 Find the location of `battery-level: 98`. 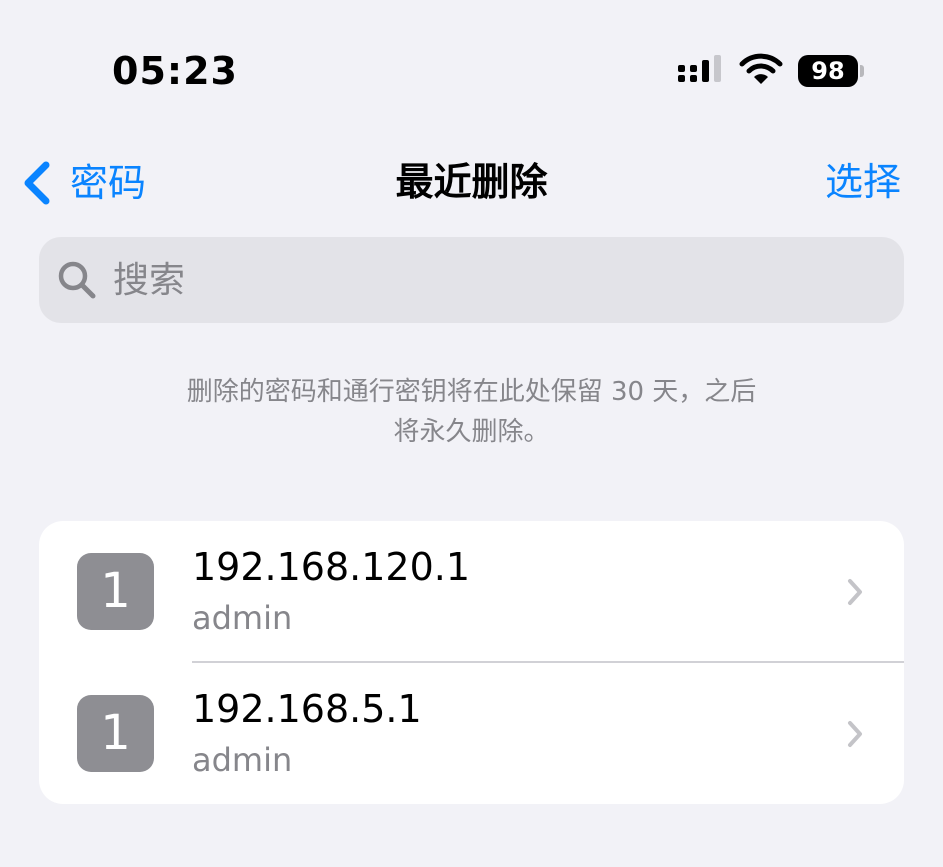

battery-level: 98 is located at coordinates (828, 71).